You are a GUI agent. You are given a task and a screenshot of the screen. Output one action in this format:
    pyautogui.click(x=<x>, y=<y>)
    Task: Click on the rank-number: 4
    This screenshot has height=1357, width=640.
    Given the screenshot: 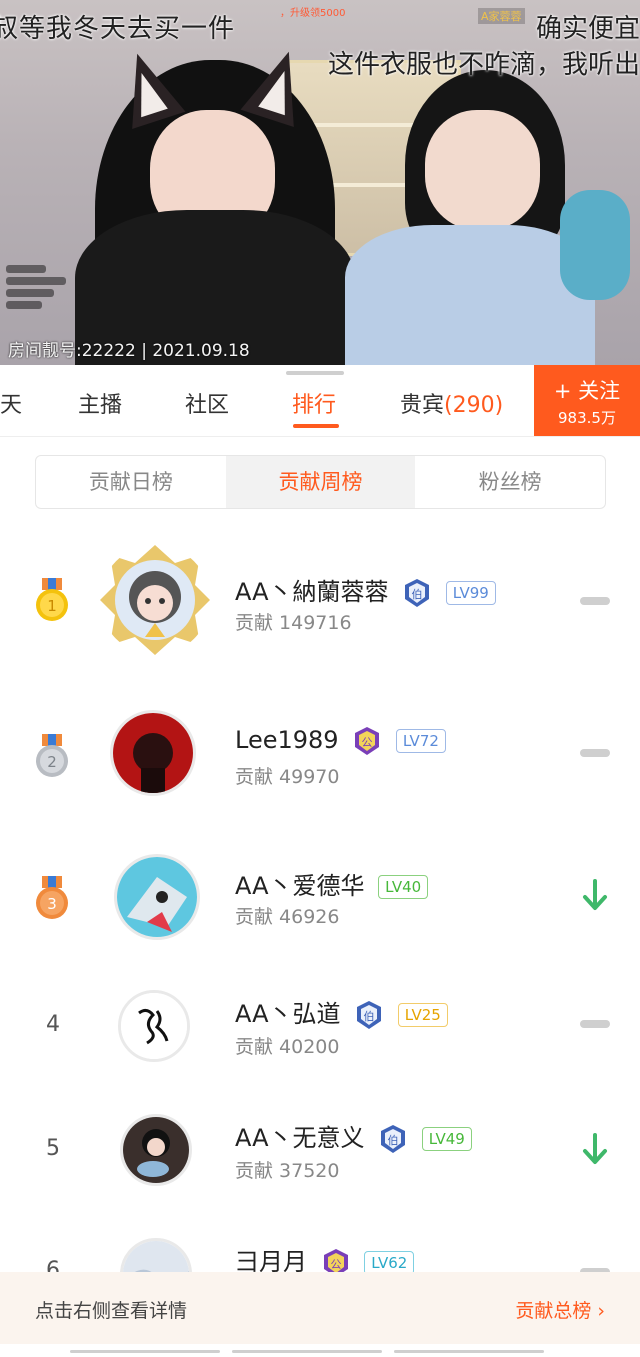 What is the action you would take?
    pyautogui.click(x=53, y=1024)
    